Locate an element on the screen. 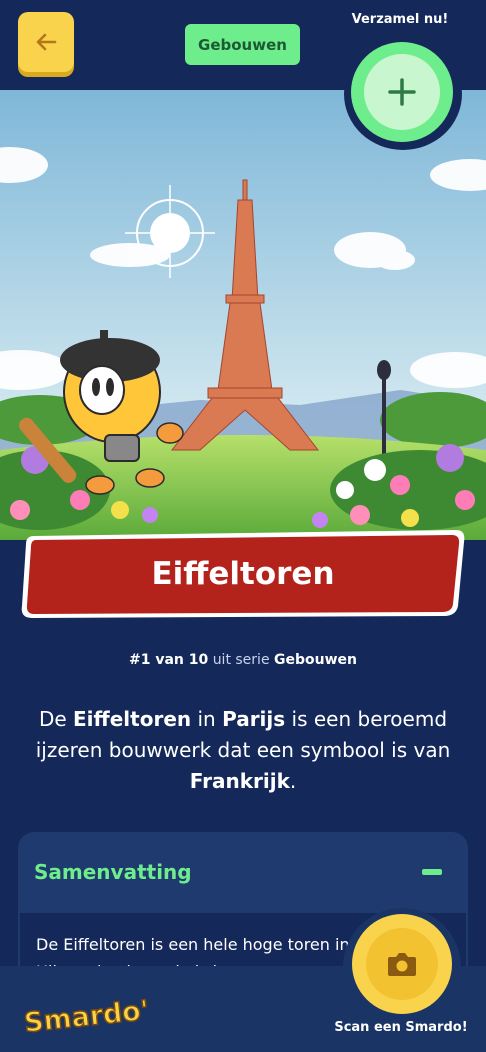 The width and height of the screenshot is (486, 1052). collect-button is located at coordinates (402, 92).